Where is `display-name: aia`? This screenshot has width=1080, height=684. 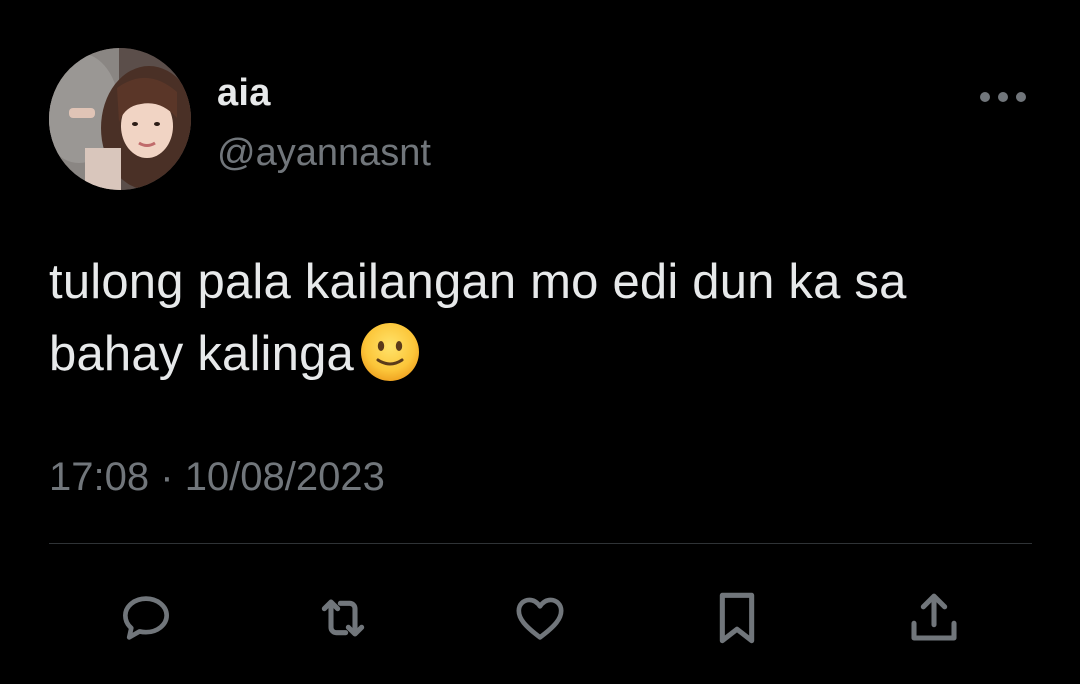
display-name: aia is located at coordinates (244, 93).